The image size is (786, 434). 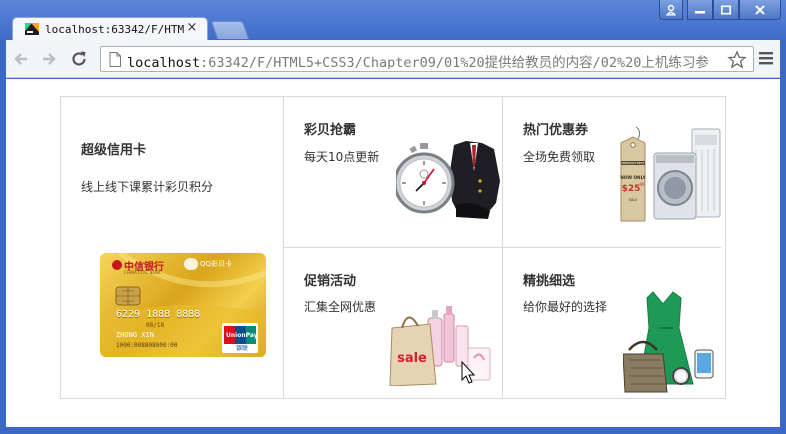 I want to click on tab-close-icon: ×, so click(x=192, y=28).